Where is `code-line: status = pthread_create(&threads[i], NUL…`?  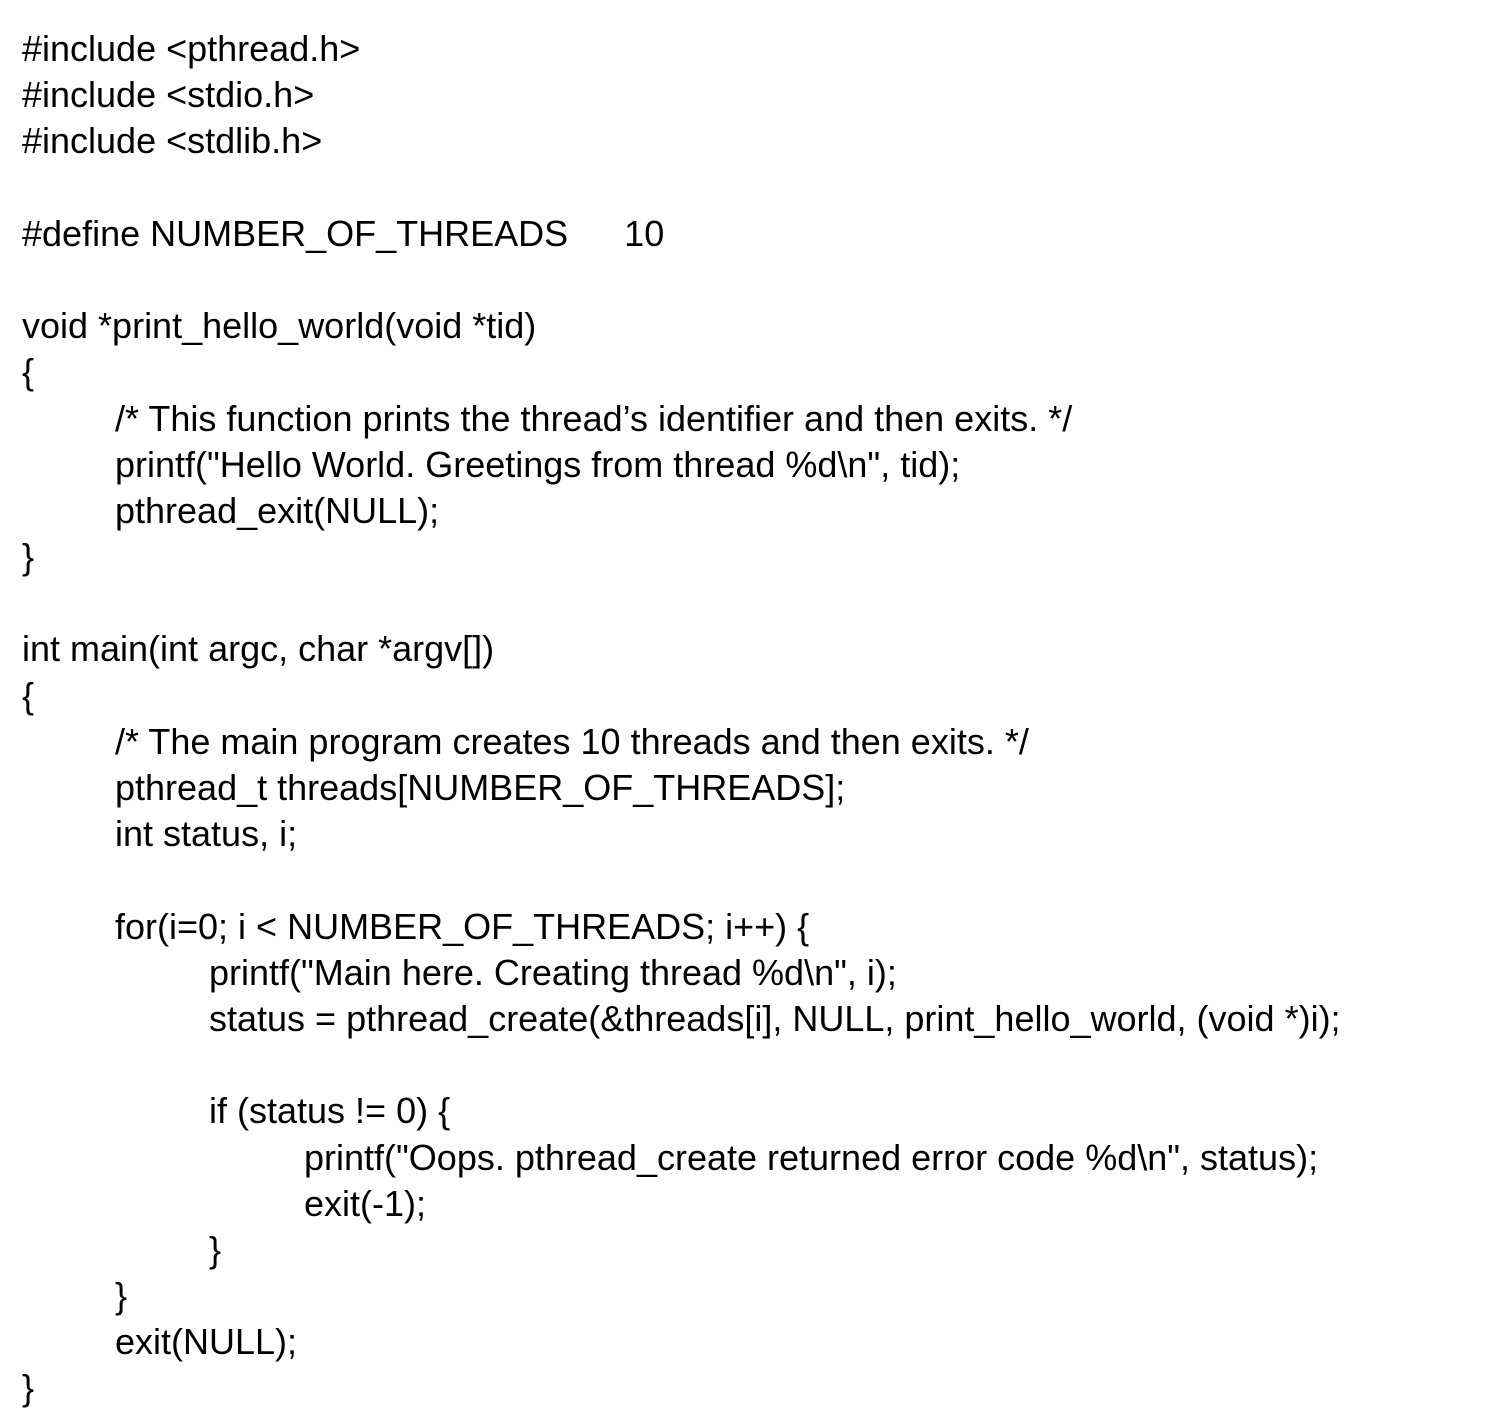 code-line: status = pthread_create(&threads[i], NUL… is located at coordinates (752, 1019).